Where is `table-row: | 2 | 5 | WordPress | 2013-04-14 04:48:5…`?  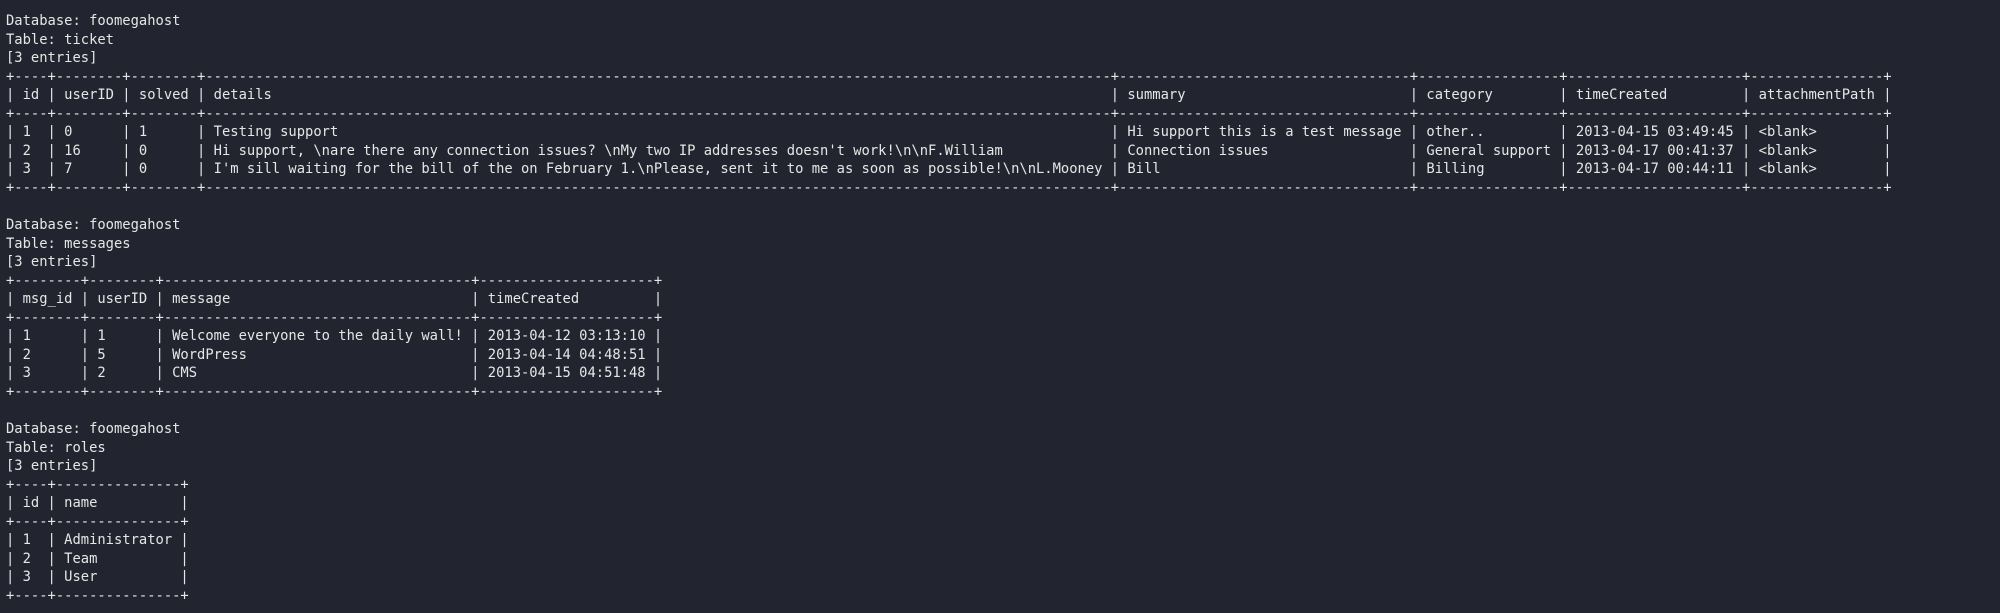
table-row: | 2 | 5 | WordPress | 2013-04-14 04:48:5… is located at coordinates (334, 354).